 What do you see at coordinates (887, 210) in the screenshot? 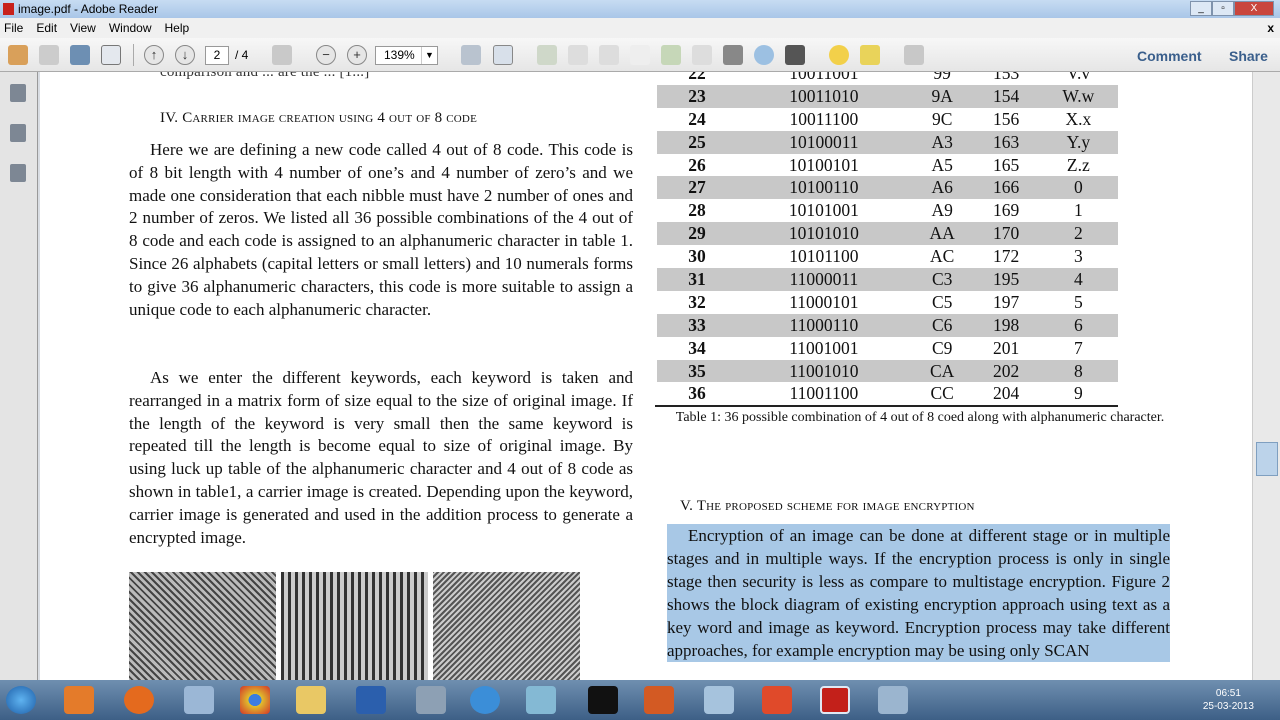
I see `table-row: 28 10101001 A9 169 1` at bounding box center [887, 210].